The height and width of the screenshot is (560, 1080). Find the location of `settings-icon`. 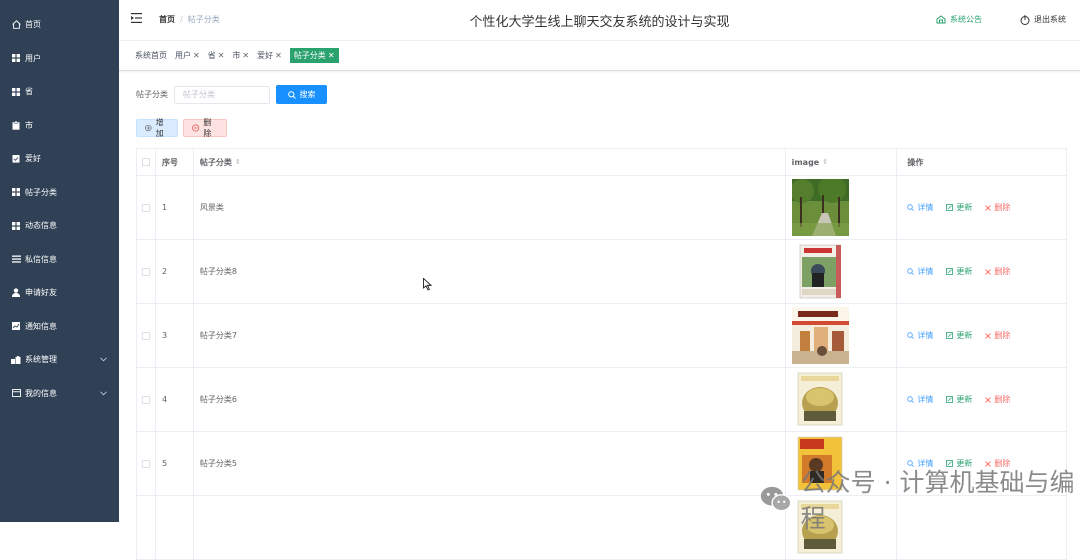

settings-icon is located at coordinates (16, 360).